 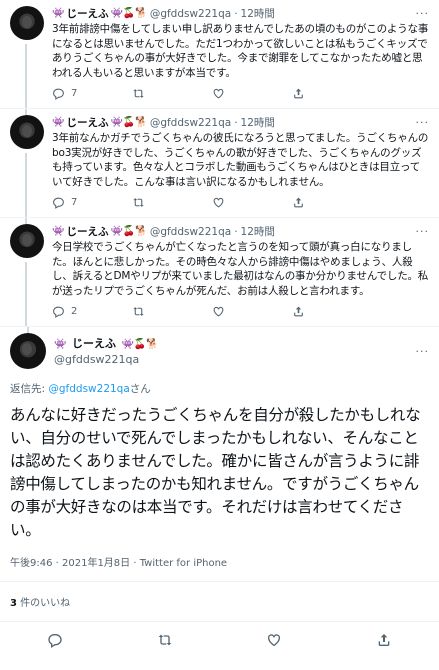 I want to click on tweet-actions: 2, so click(x=212, y=311).